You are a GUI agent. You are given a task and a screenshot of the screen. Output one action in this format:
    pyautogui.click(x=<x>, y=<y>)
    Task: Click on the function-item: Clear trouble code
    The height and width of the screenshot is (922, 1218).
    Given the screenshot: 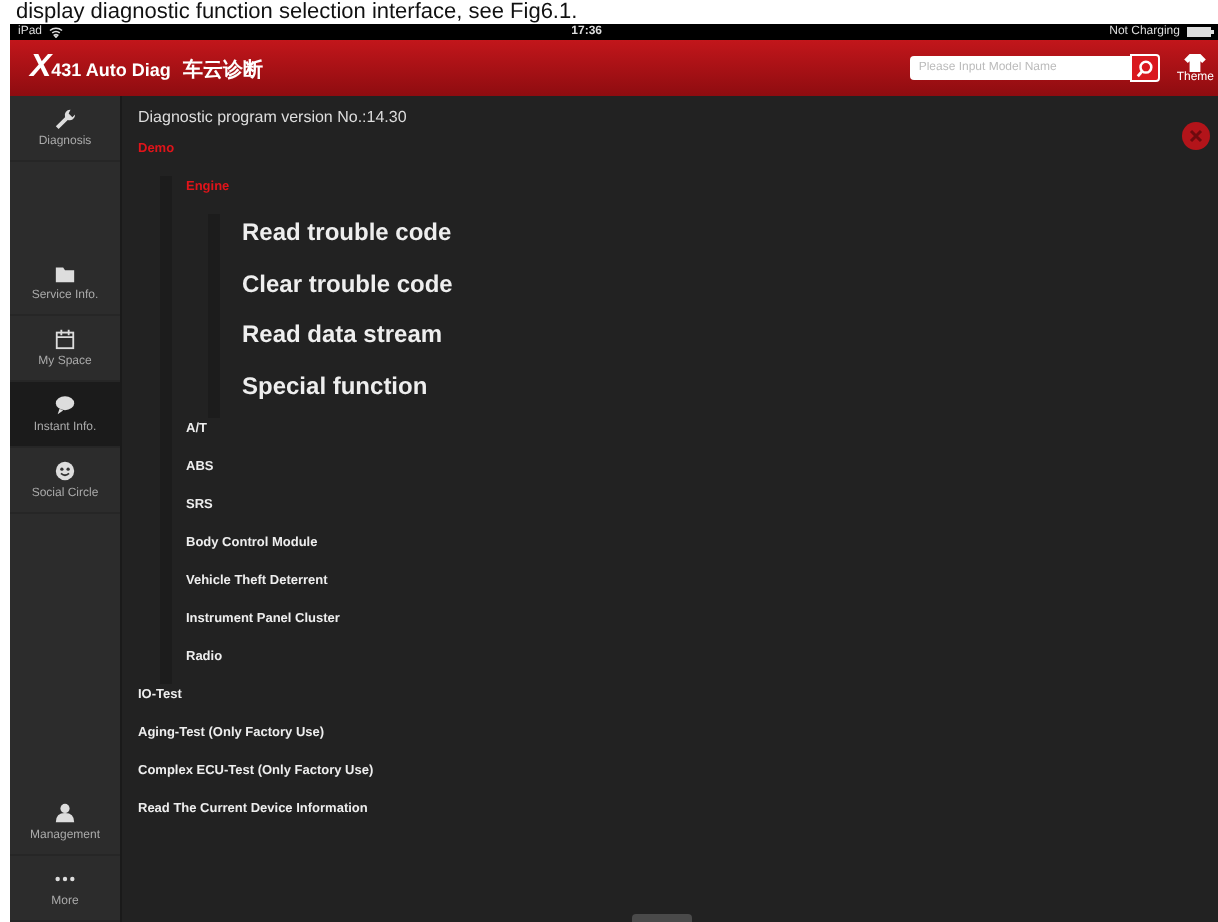 What is the action you would take?
    pyautogui.click(x=347, y=290)
    